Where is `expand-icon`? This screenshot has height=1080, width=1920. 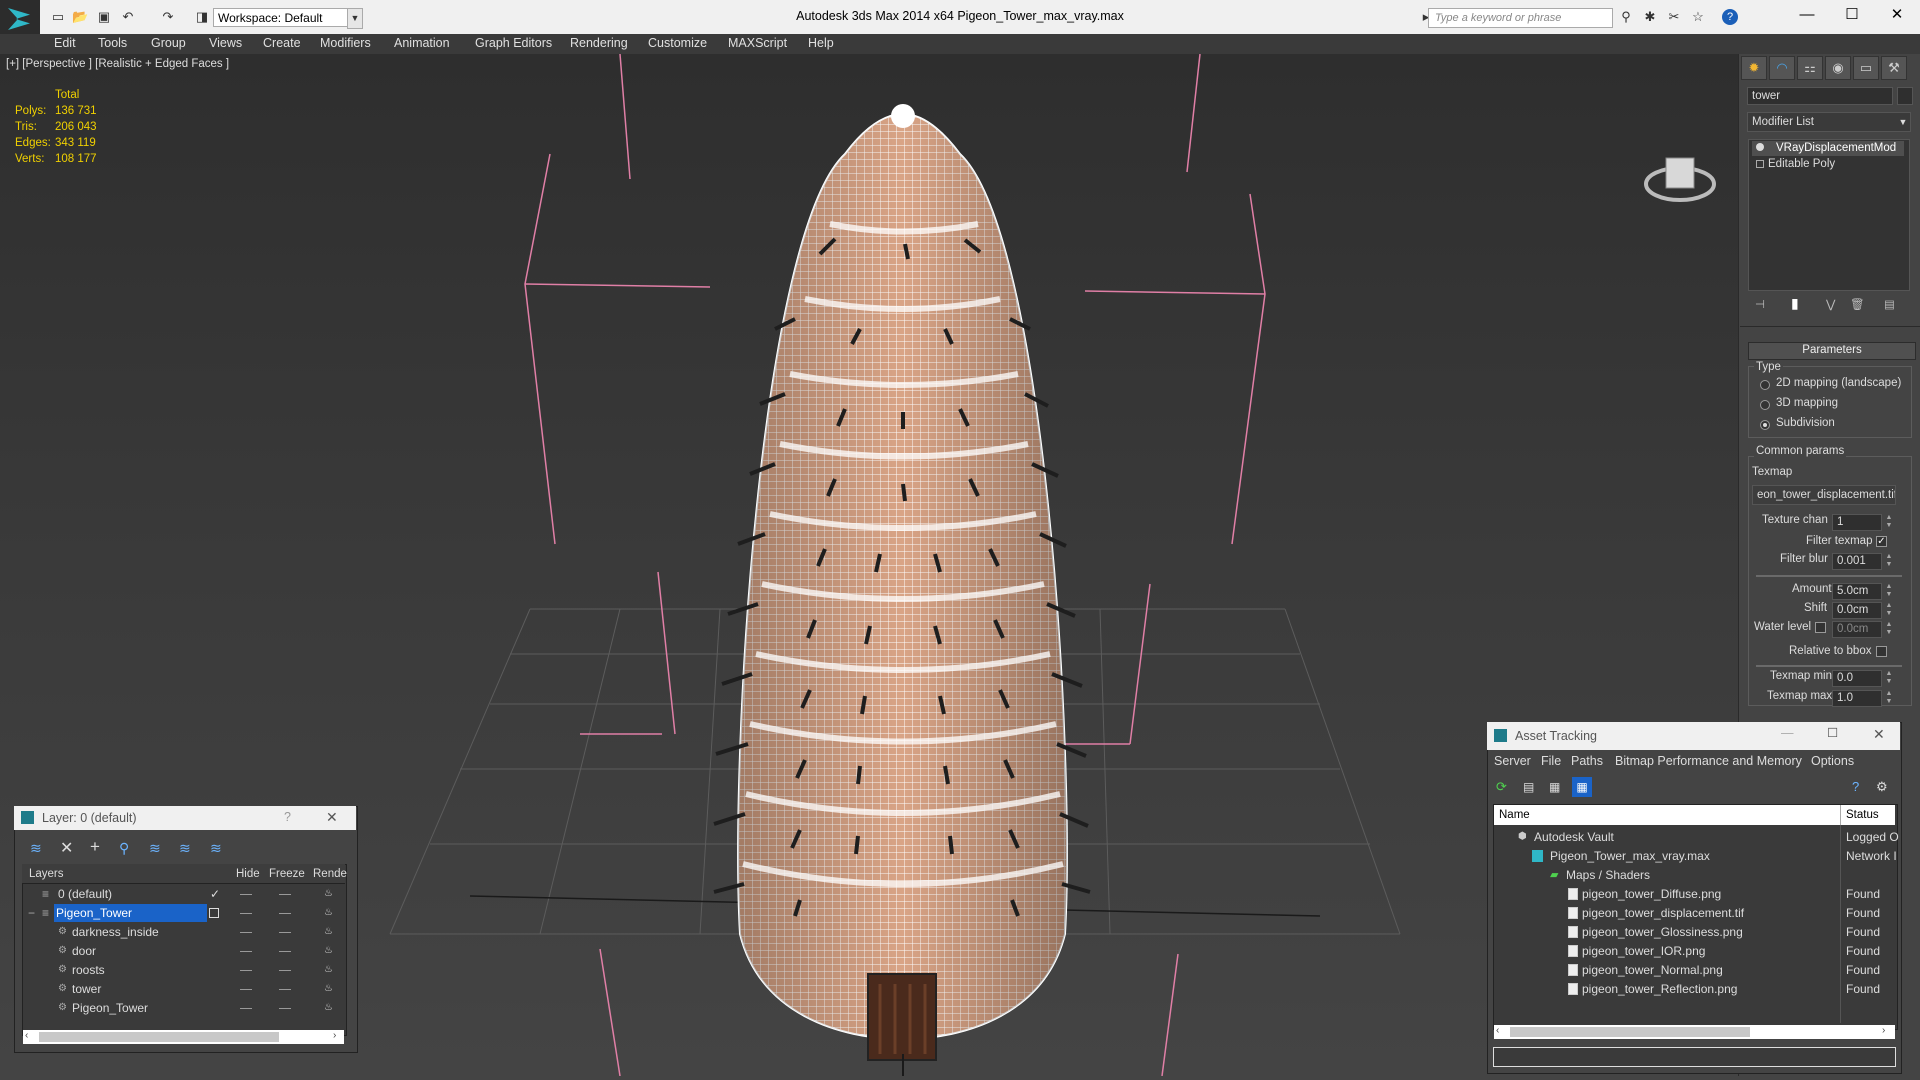 expand-icon is located at coordinates (1760, 164).